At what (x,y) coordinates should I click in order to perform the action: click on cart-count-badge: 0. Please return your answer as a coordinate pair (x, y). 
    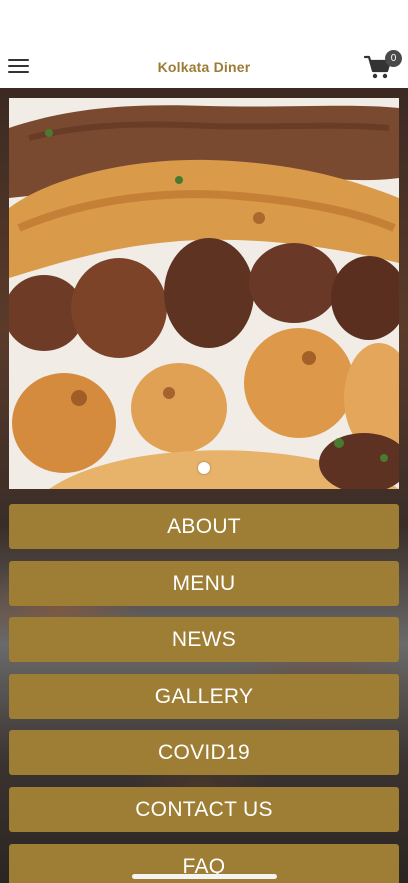
    Looking at the image, I should click on (393, 58).